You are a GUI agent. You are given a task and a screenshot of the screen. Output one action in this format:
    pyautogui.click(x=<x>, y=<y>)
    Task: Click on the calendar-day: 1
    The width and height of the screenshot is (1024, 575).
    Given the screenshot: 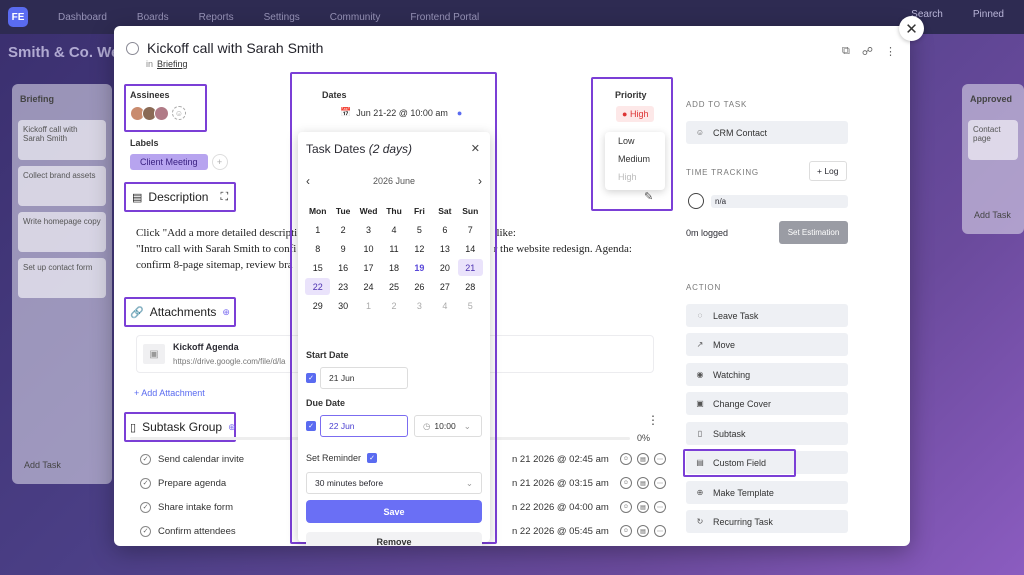 What is the action you would take?
    pyautogui.click(x=368, y=305)
    